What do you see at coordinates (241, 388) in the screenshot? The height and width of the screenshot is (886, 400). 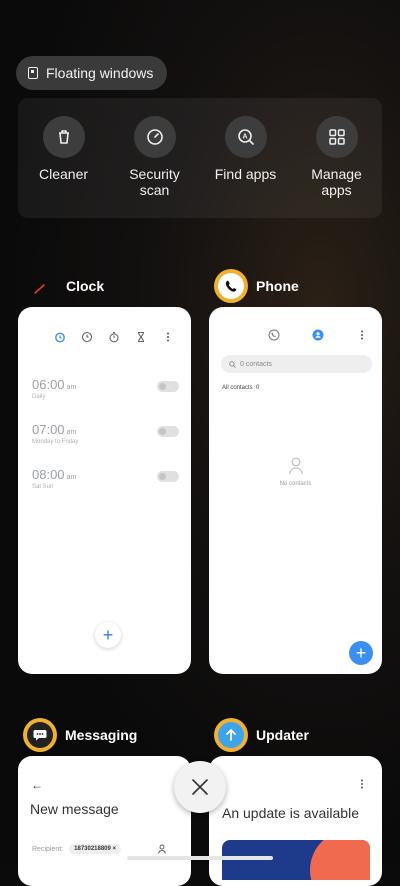 I see `all-contacts-header: All contacts 0` at bounding box center [241, 388].